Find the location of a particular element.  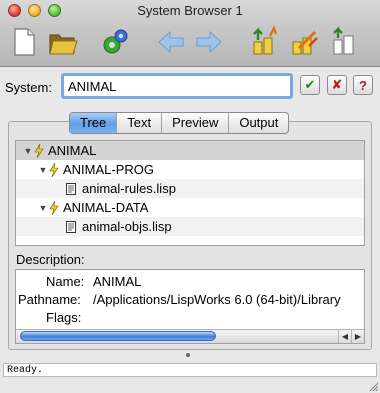

tree-item-label: ANIMAL is located at coordinates (72, 150).